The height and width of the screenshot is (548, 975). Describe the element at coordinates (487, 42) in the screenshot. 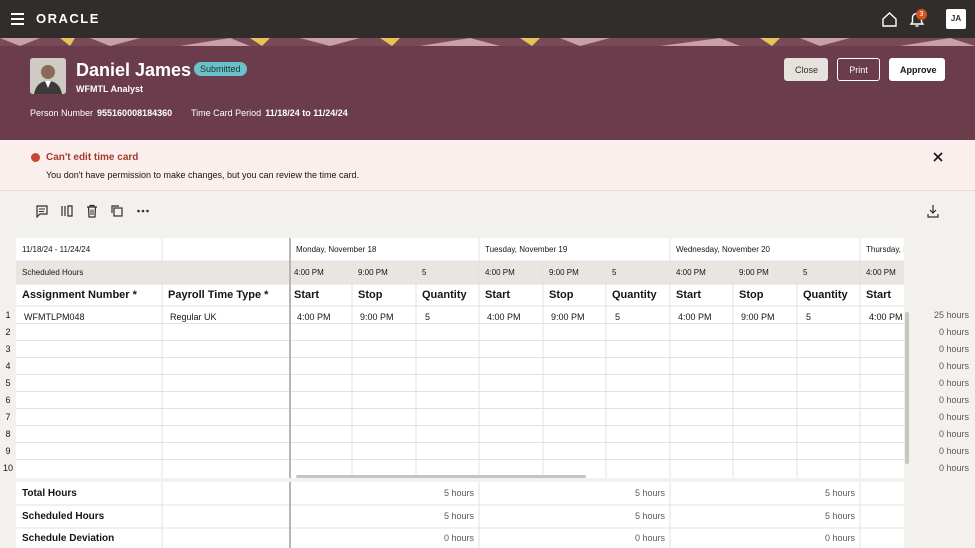

I see `decorative-pattern` at that location.